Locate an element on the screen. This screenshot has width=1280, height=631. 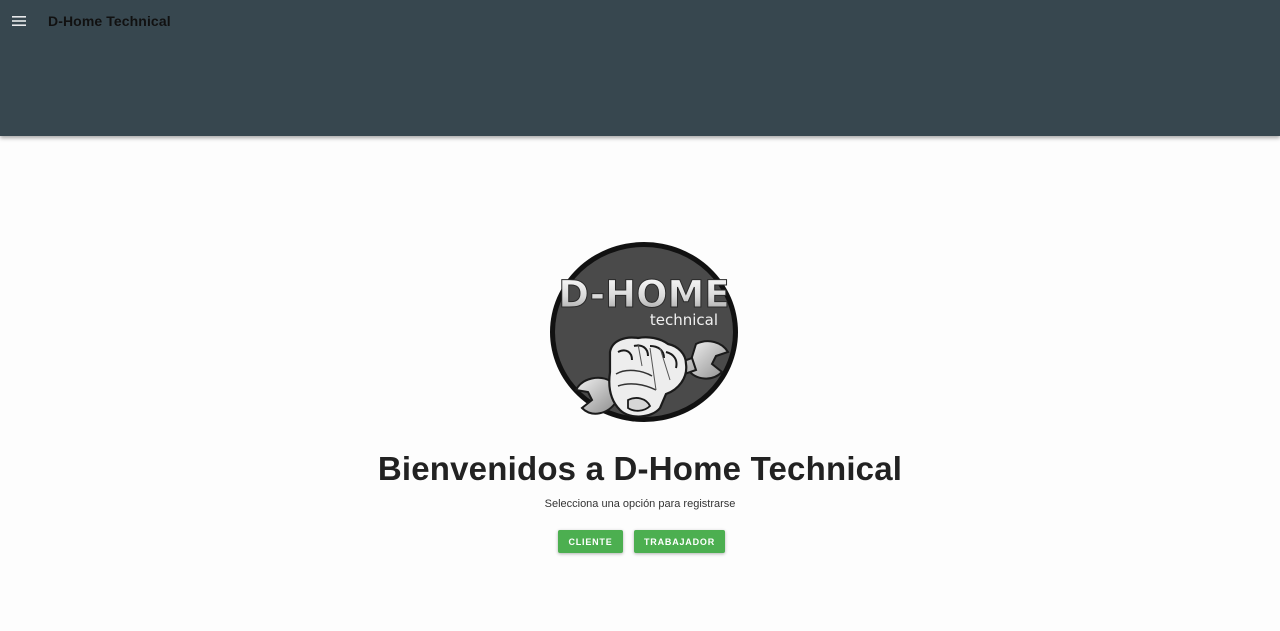
welcome-subtitle: Selecciona una opción para registrarse is located at coordinates (640, 504).